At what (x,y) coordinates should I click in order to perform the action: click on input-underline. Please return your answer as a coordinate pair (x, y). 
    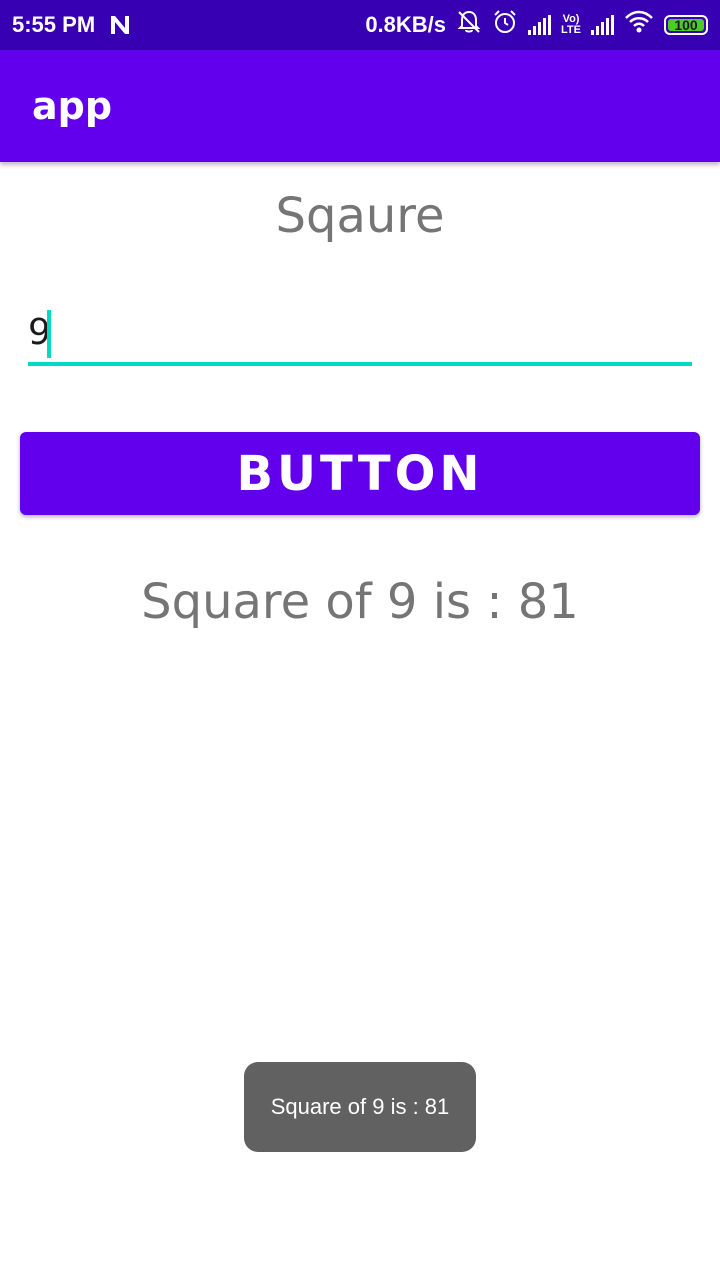
    Looking at the image, I should click on (360, 364).